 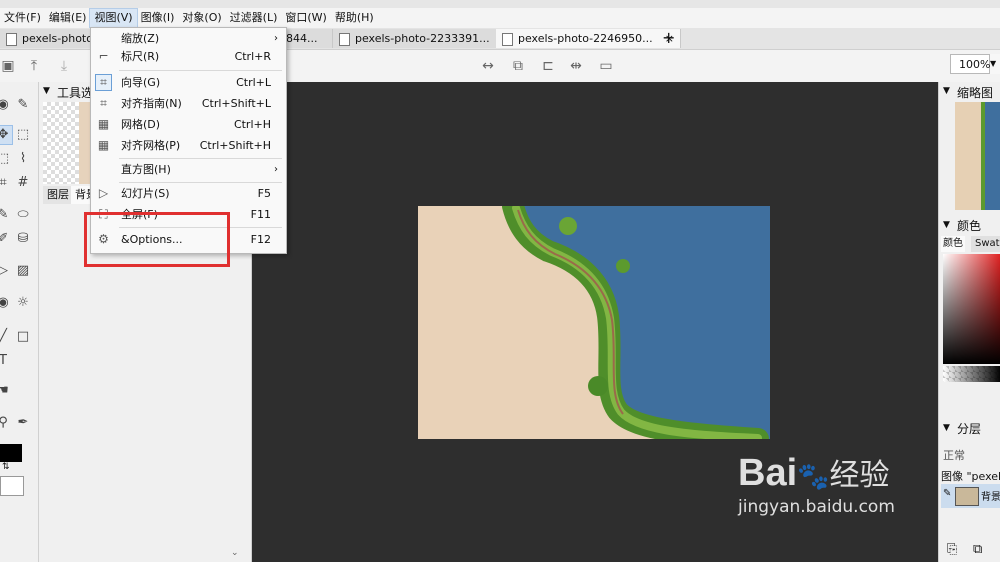 What do you see at coordinates (594, 322) in the screenshot?
I see `aerial-photo` at bounding box center [594, 322].